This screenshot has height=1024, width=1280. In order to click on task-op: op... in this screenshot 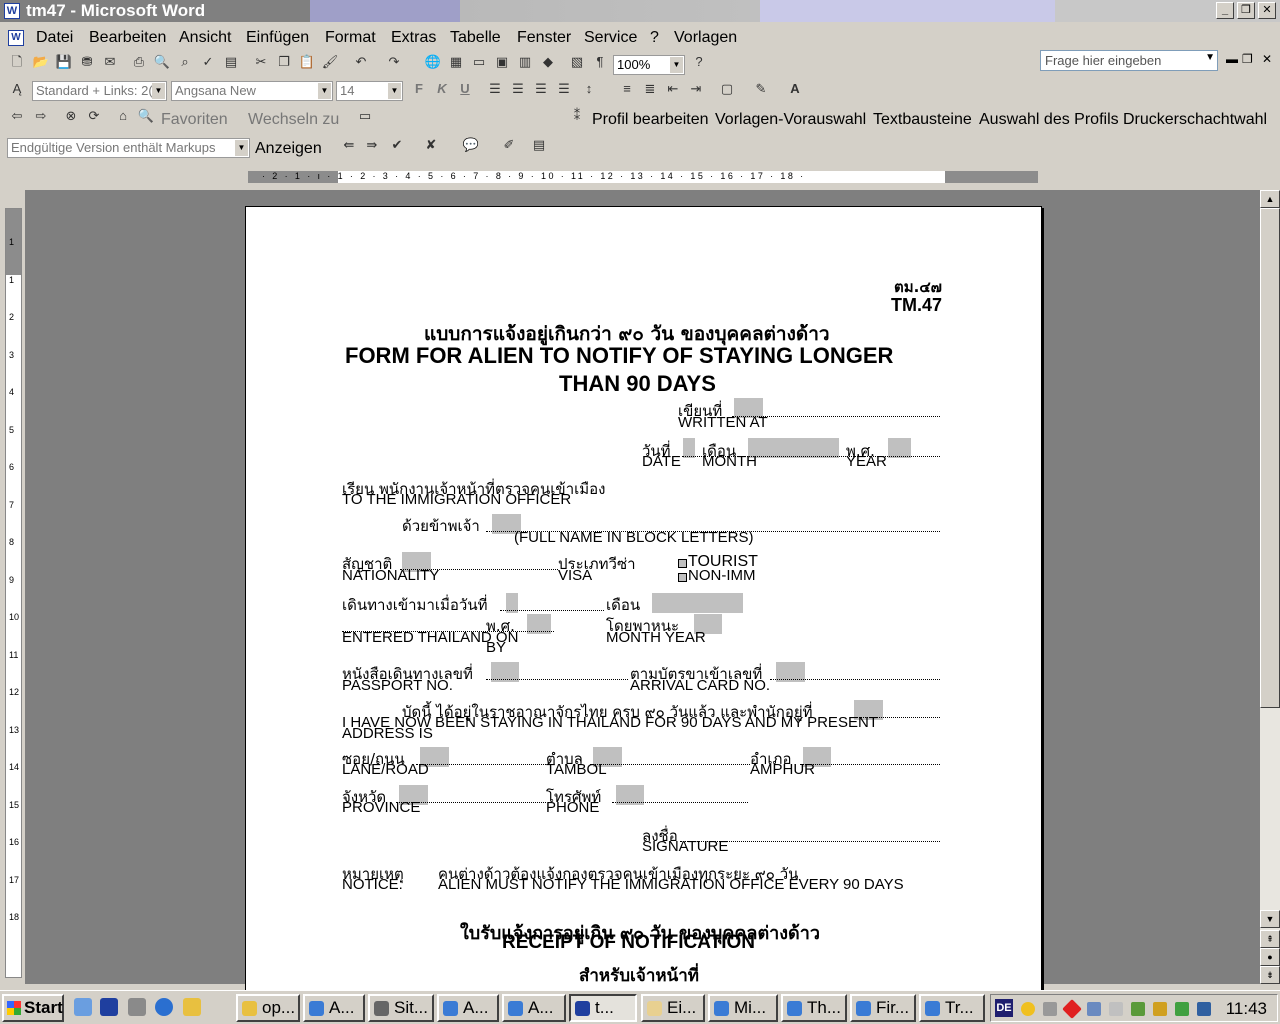, I will do `click(268, 1008)`.